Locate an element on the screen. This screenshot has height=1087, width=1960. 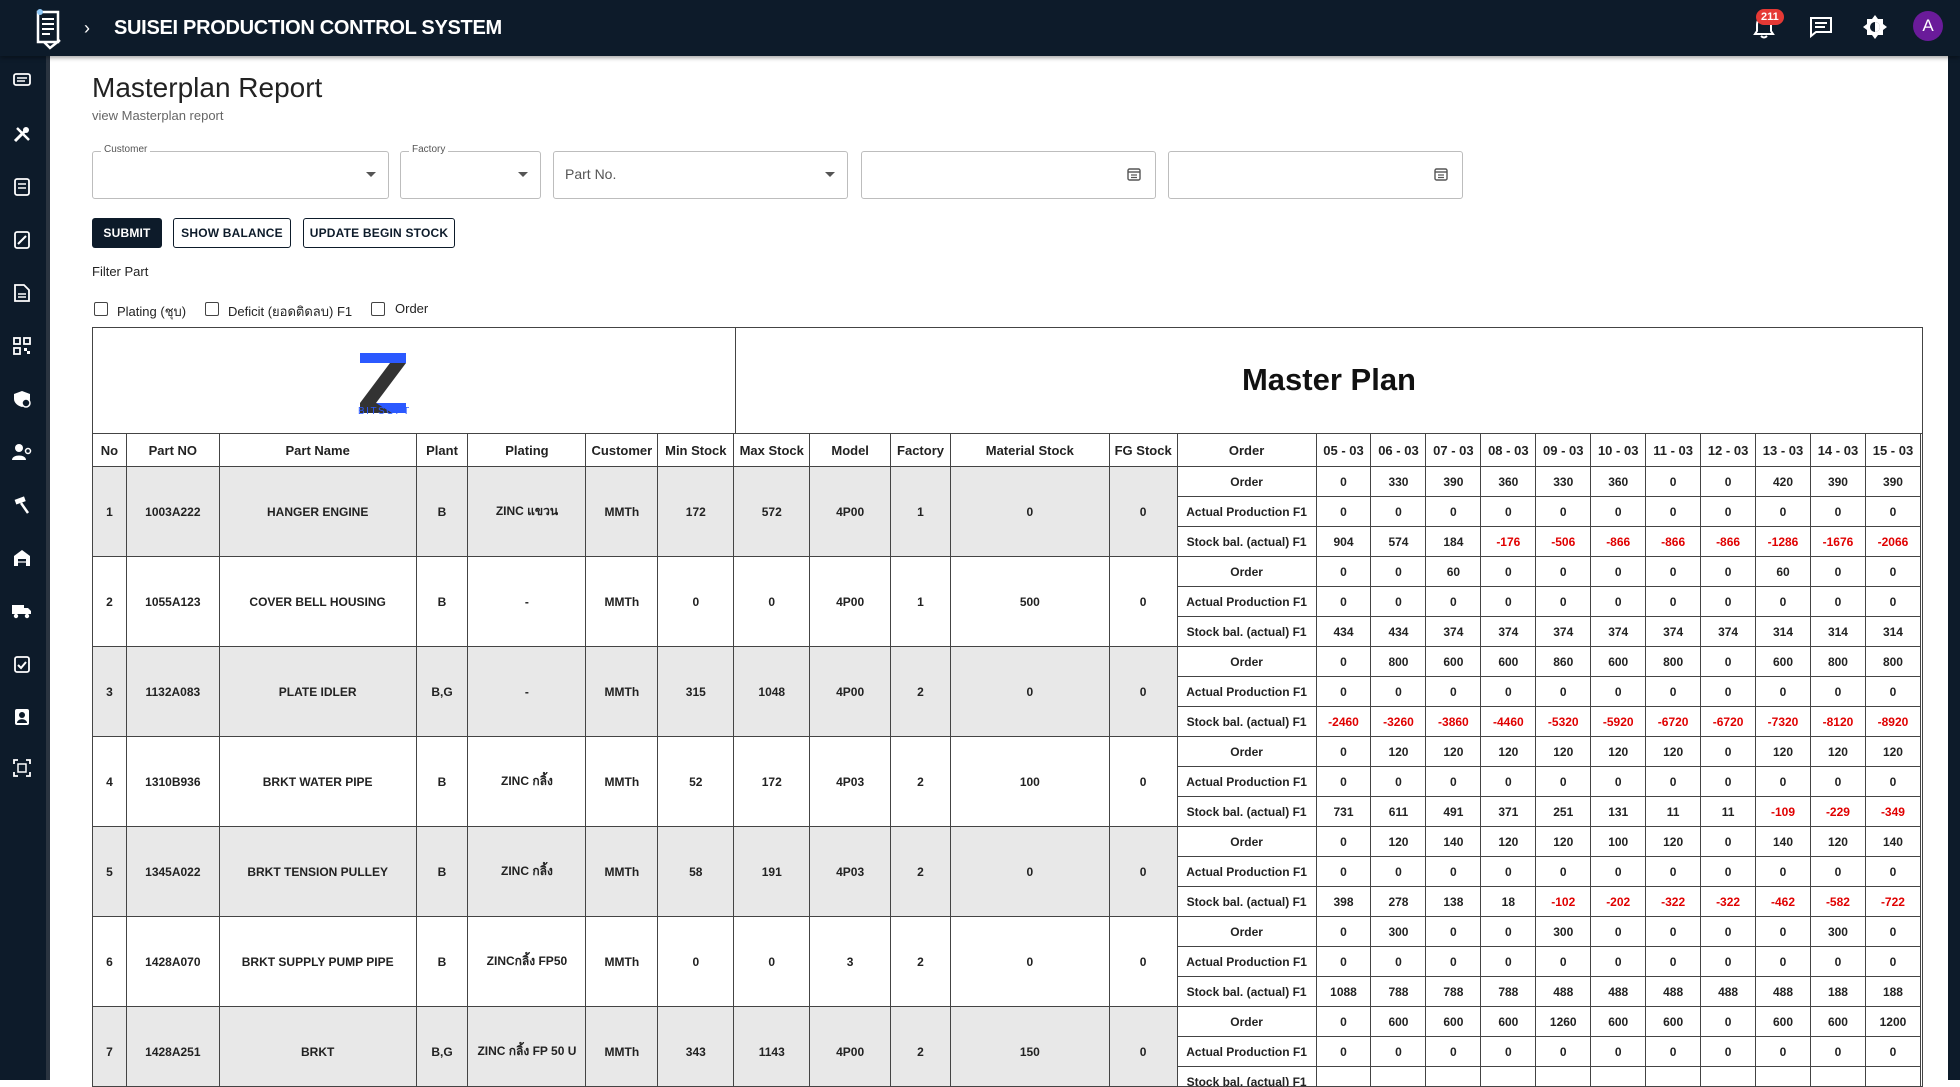
fg-stock: 0 is located at coordinates (1143, 872).